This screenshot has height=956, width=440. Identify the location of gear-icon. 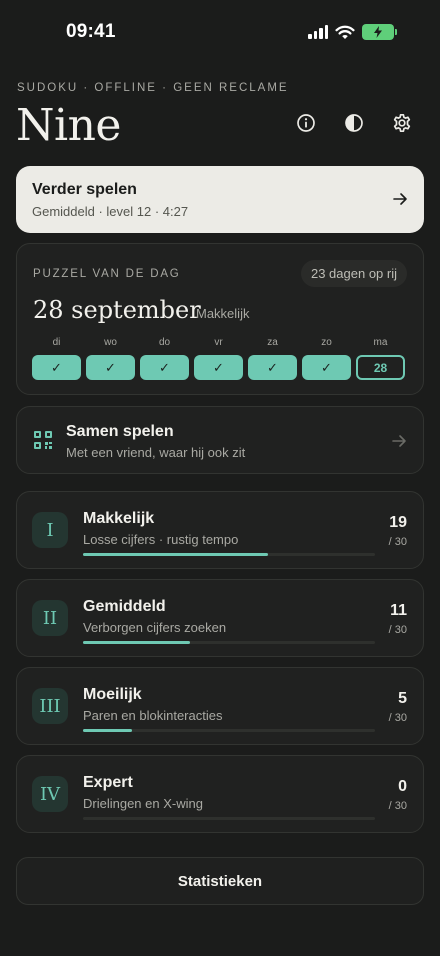
(402, 123).